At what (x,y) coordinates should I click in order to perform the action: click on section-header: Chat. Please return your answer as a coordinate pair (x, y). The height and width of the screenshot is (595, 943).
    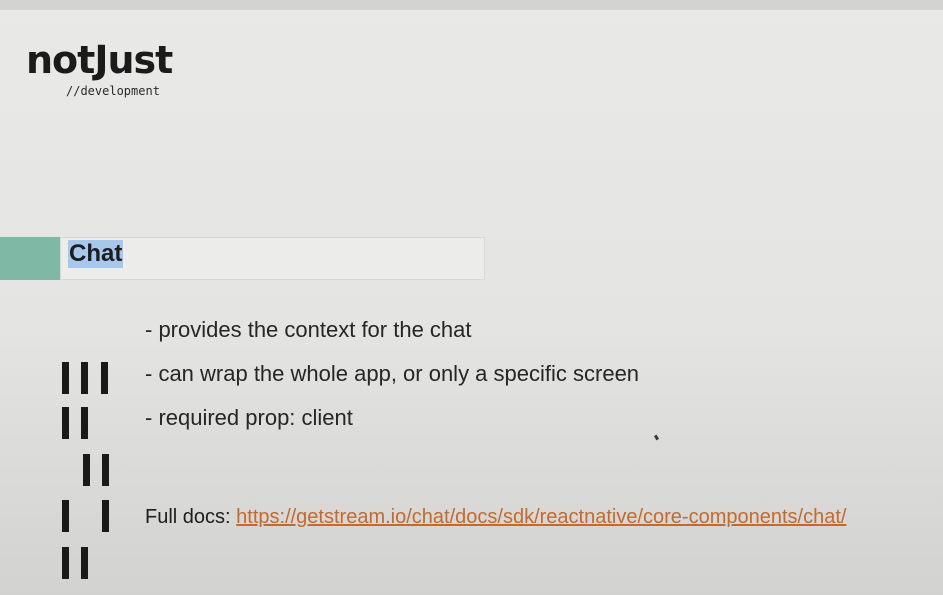
    Looking at the image, I should click on (242, 258).